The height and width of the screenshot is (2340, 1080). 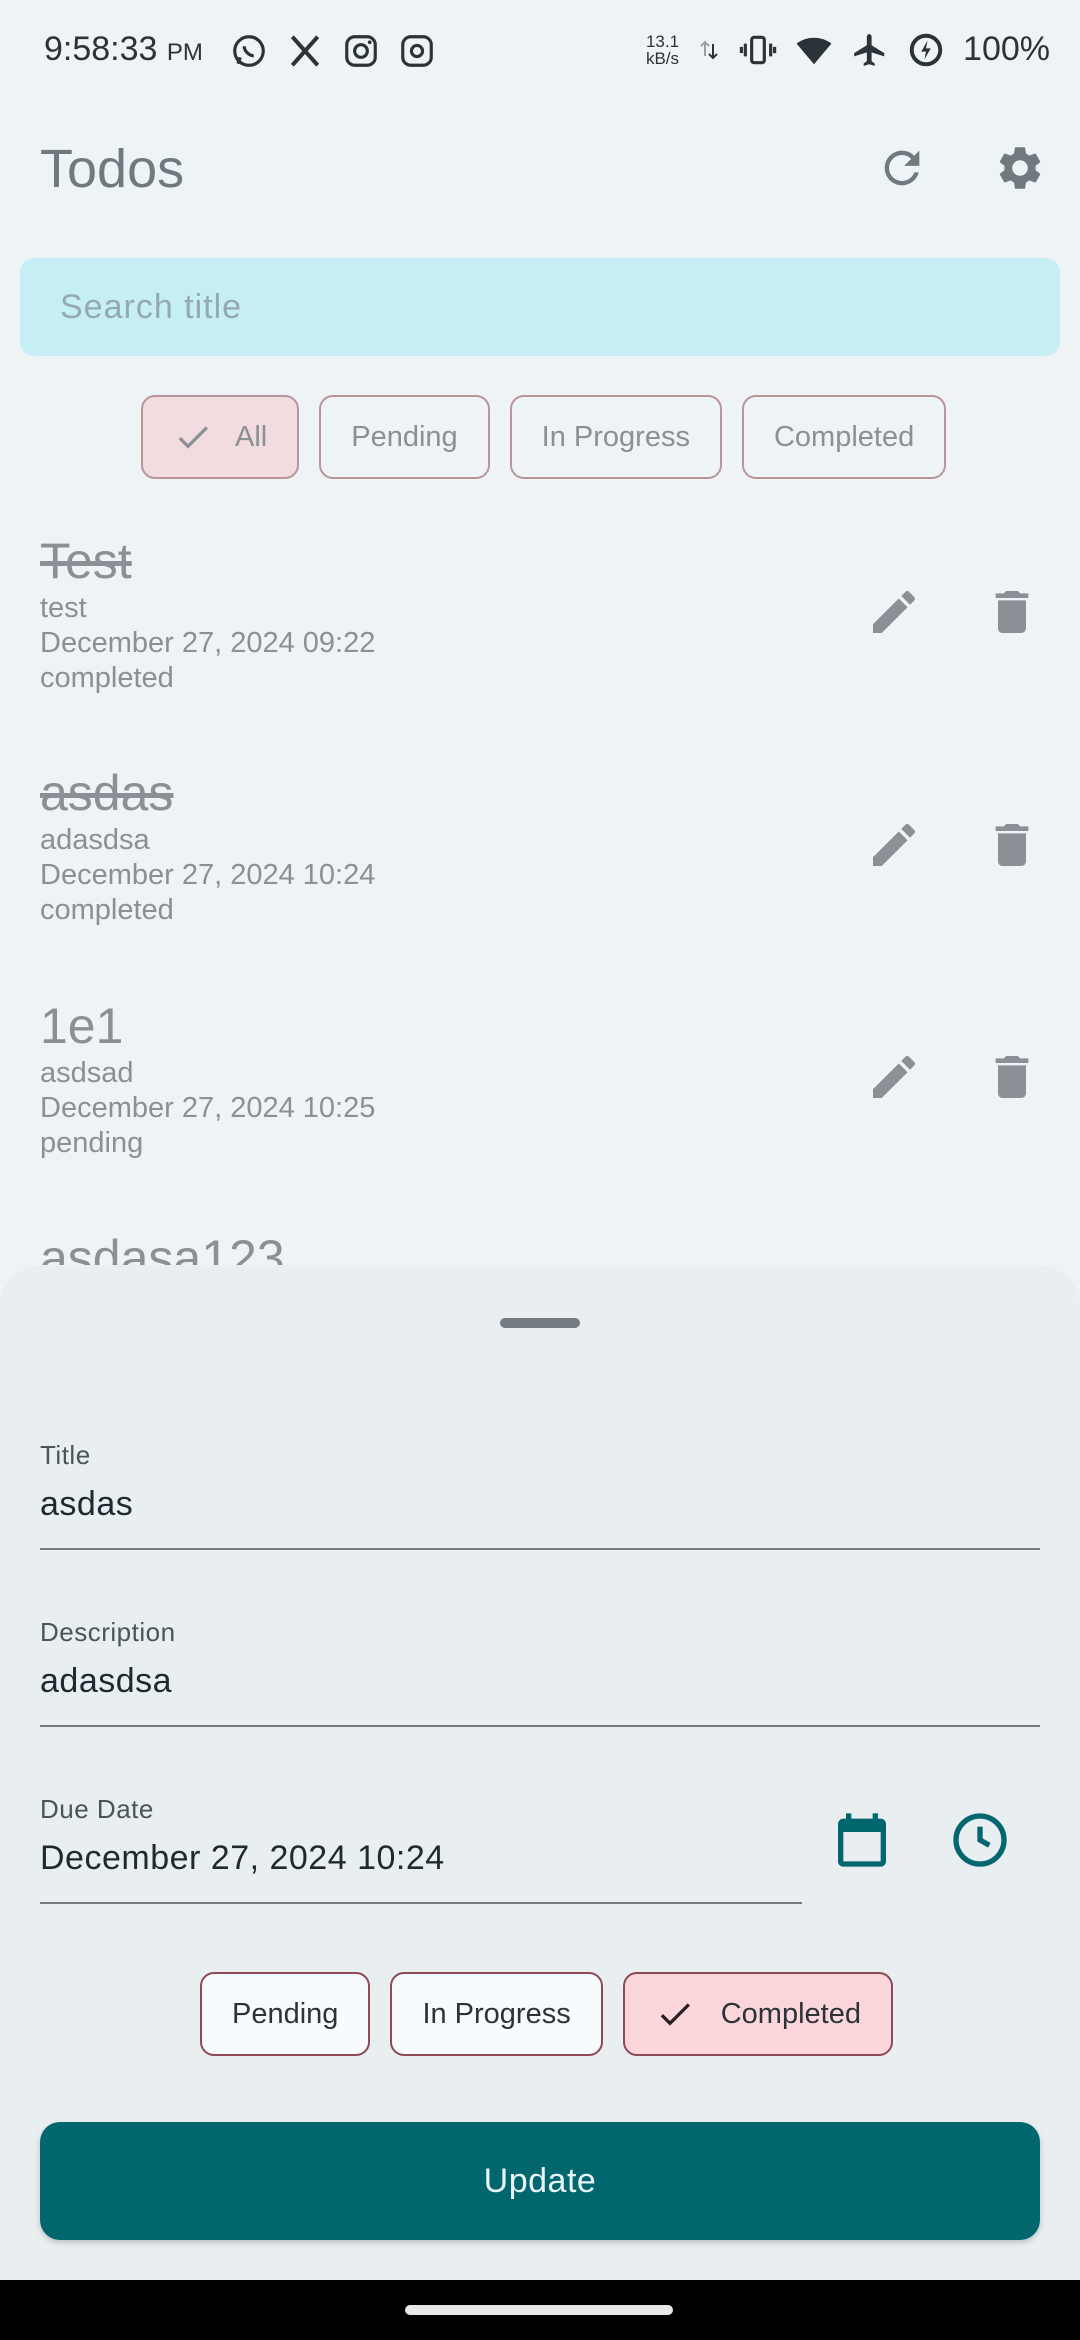 What do you see at coordinates (540, 1323) in the screenshot?
I see `drag-handle` at bounding box center [540, 1323].